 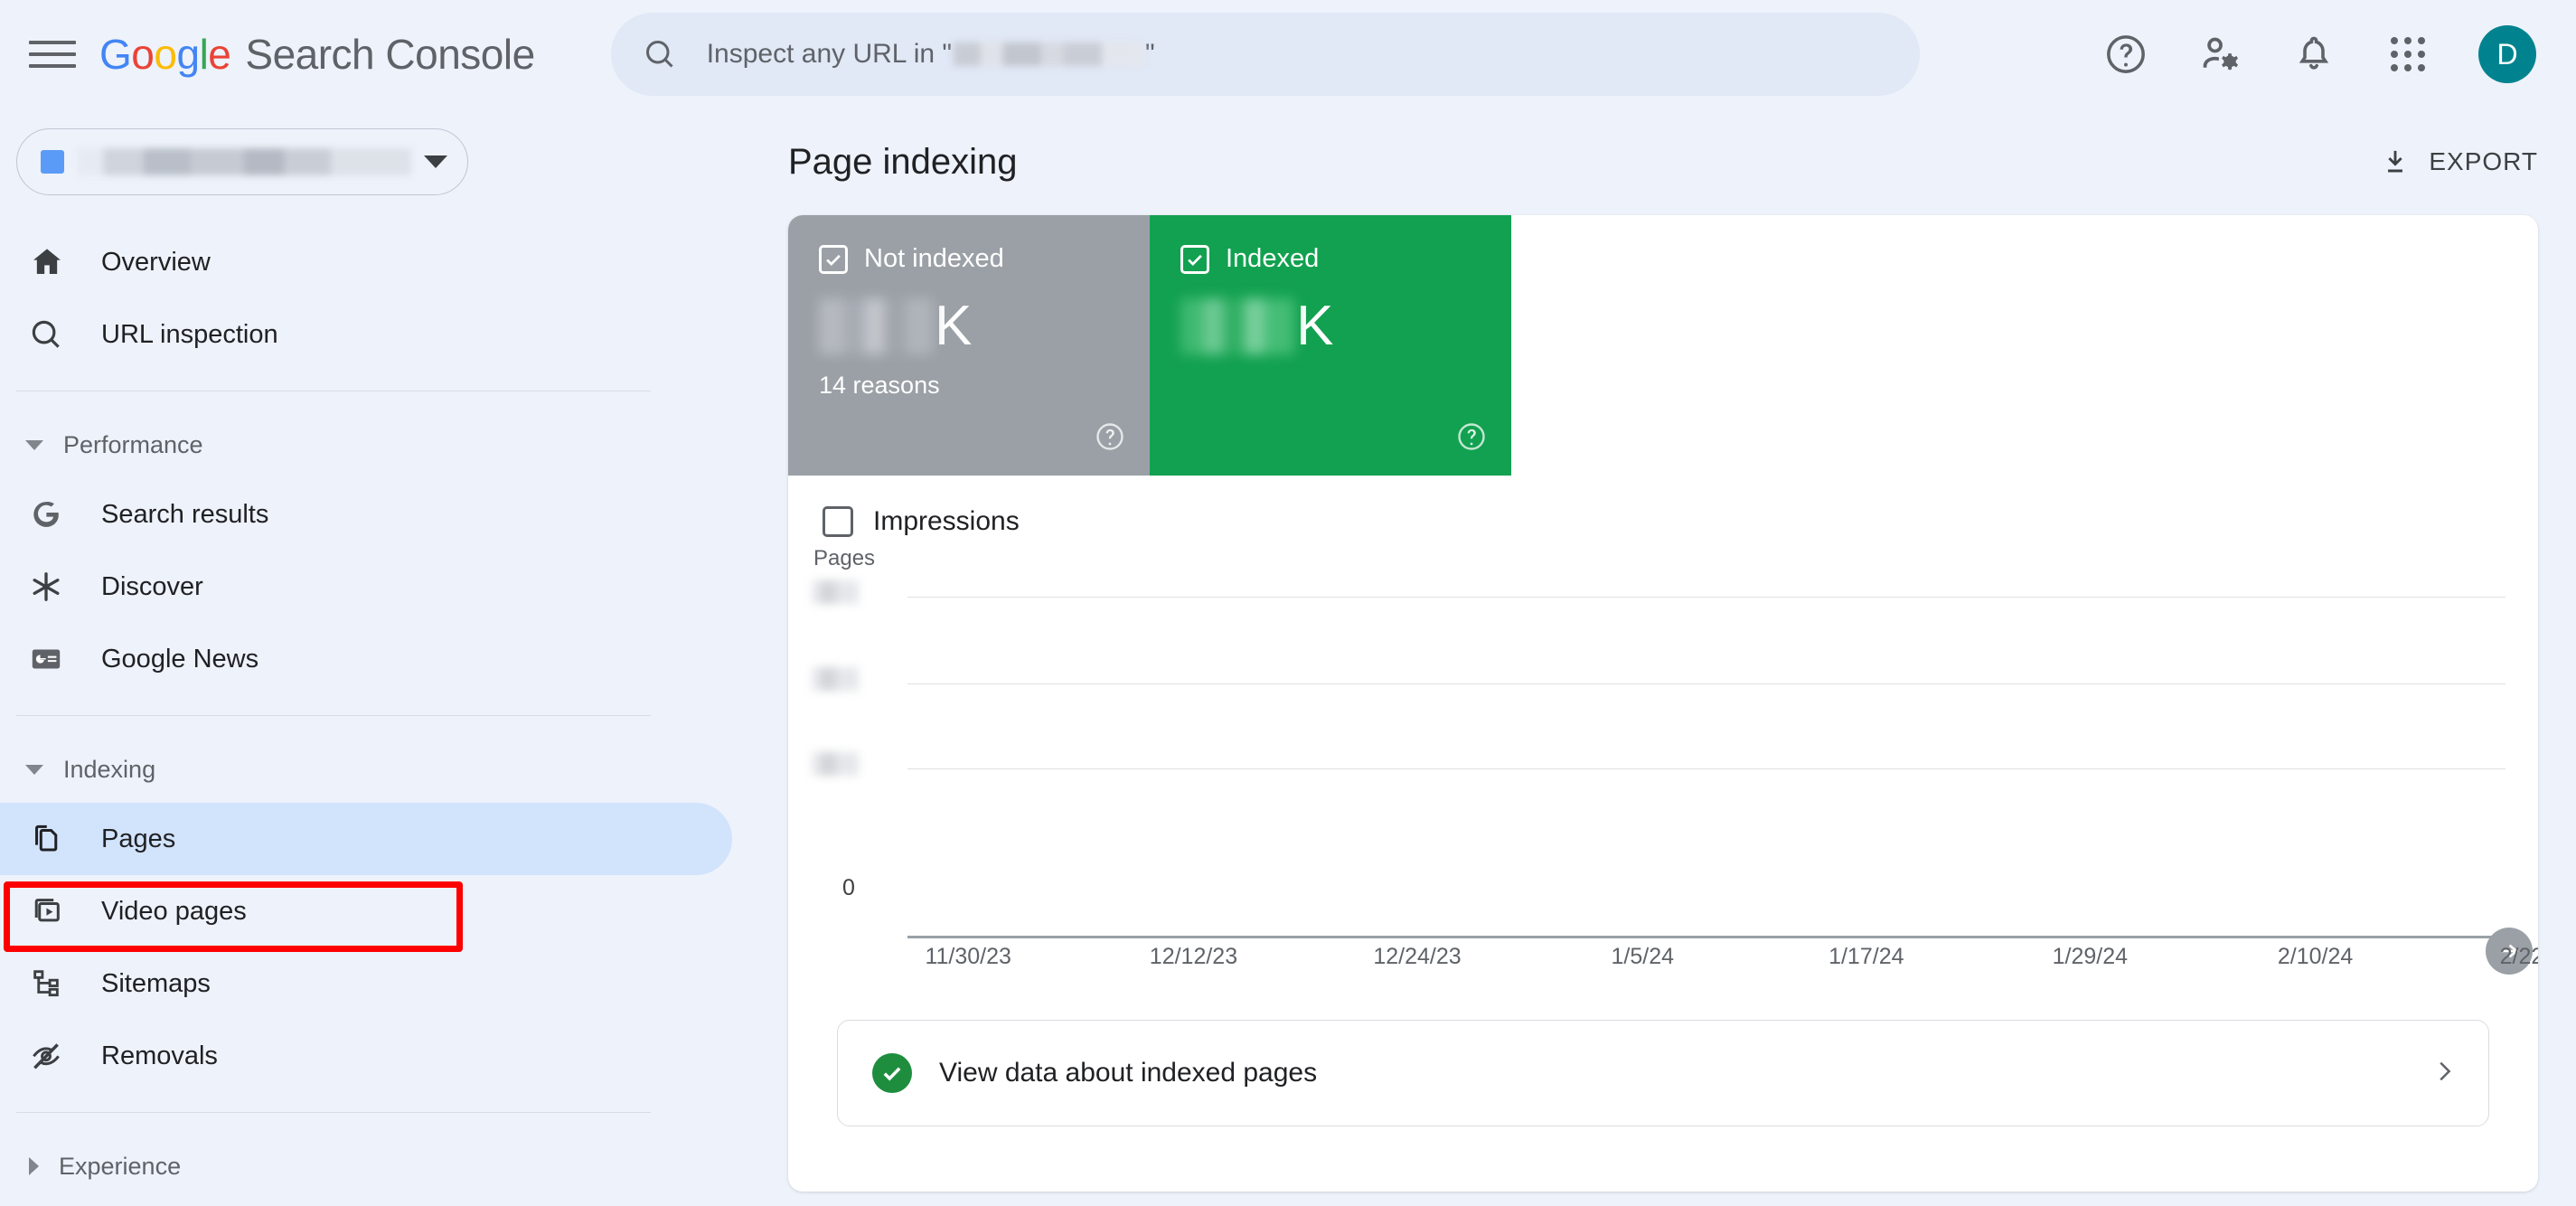 What do you see at coordinates (1332, 259) in the screenshot?
I see `indexed-toggle: Indexed` at bounding box center [1332, 259].